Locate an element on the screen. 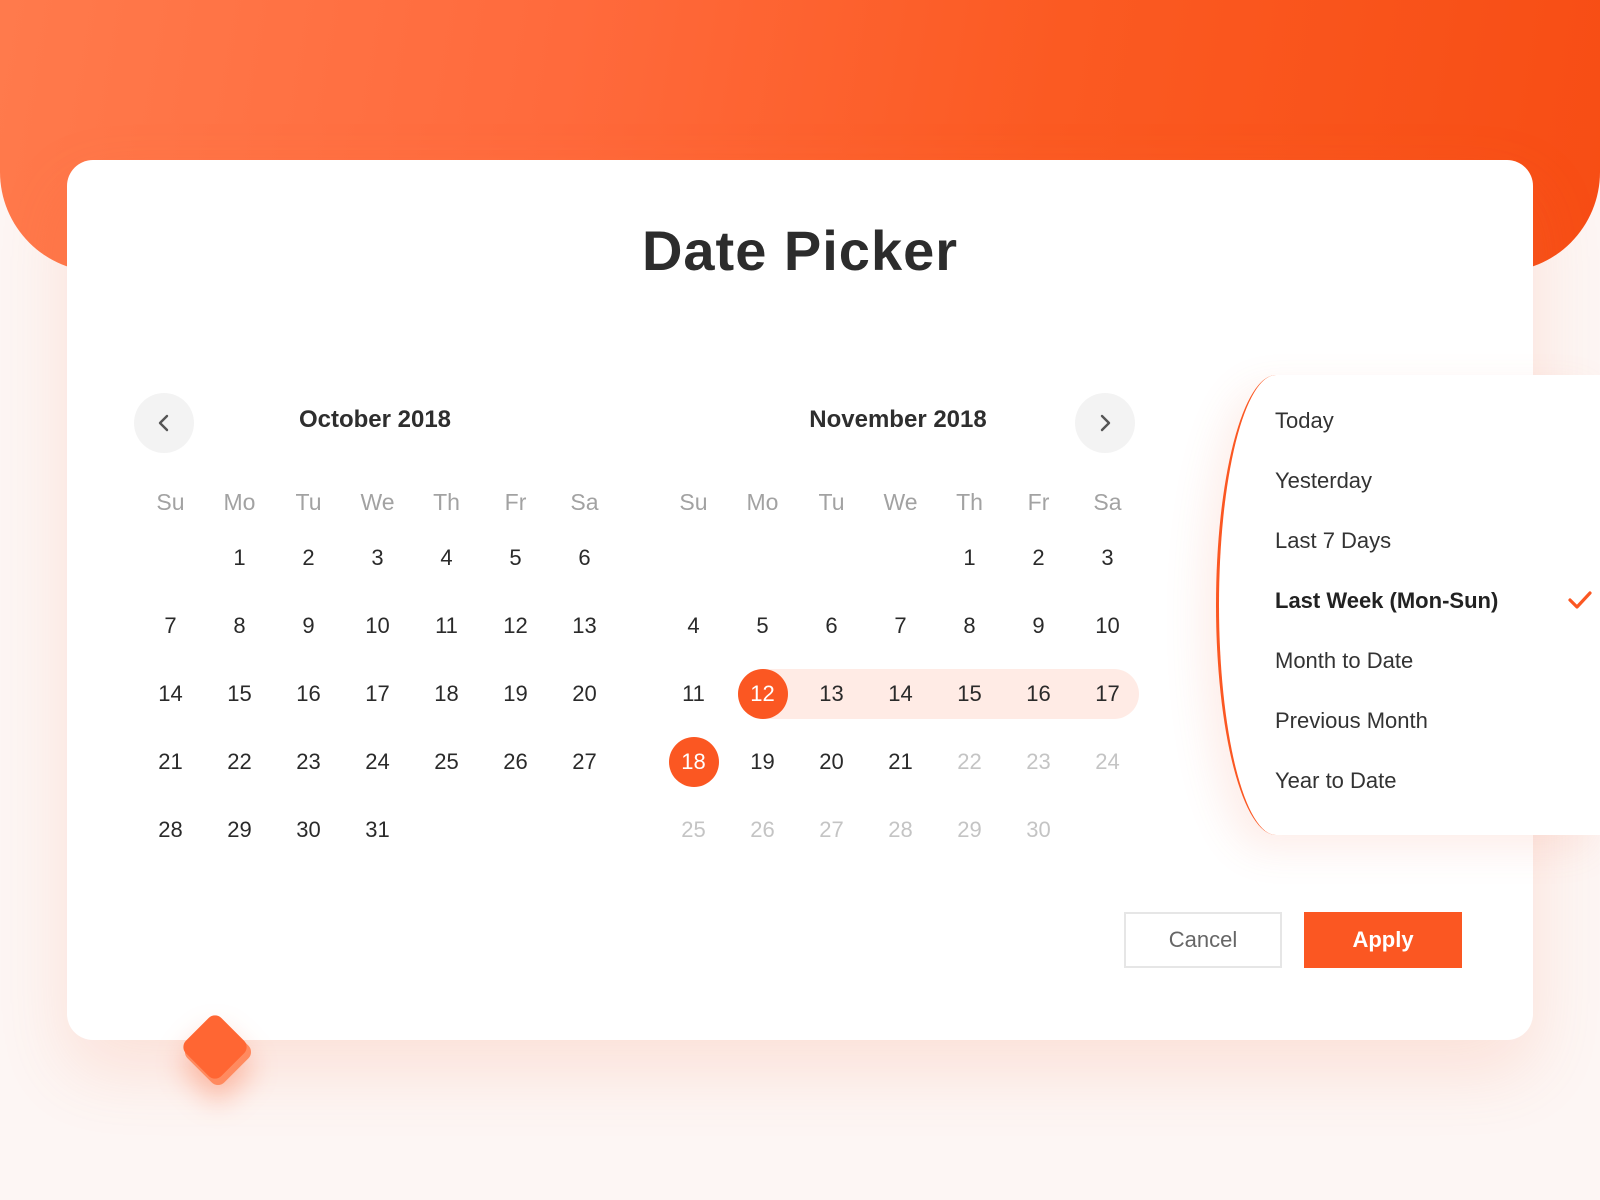 This screenshot has width=1600, height=1200. preset-item: Year to Date is located at coordinates (1435, 781).